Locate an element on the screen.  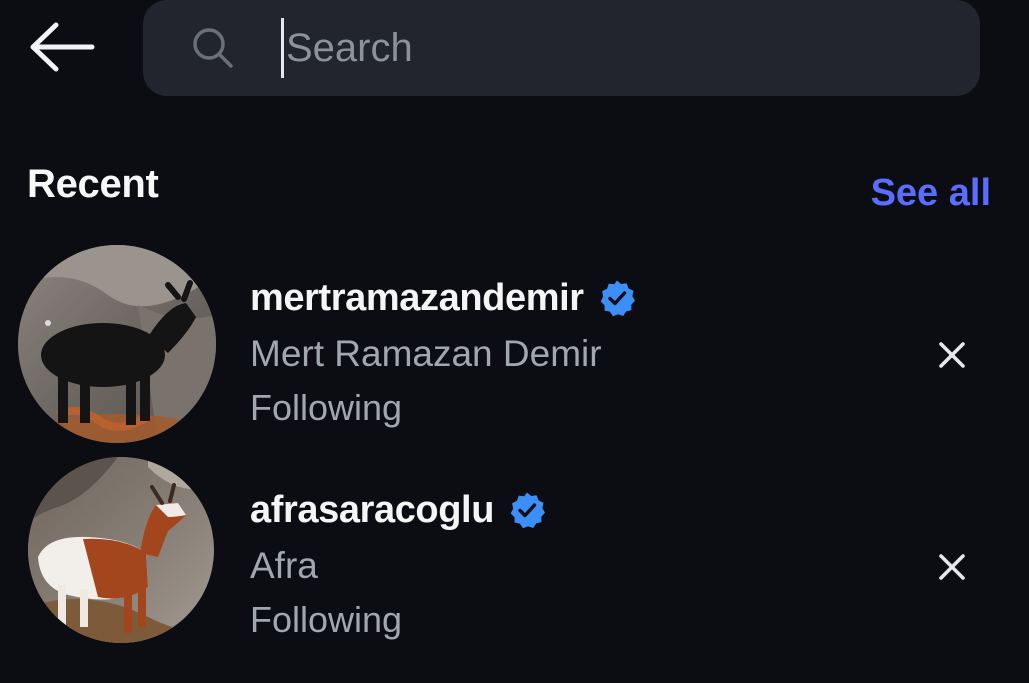
full-name: Afra is located at coordinates (284, 565).